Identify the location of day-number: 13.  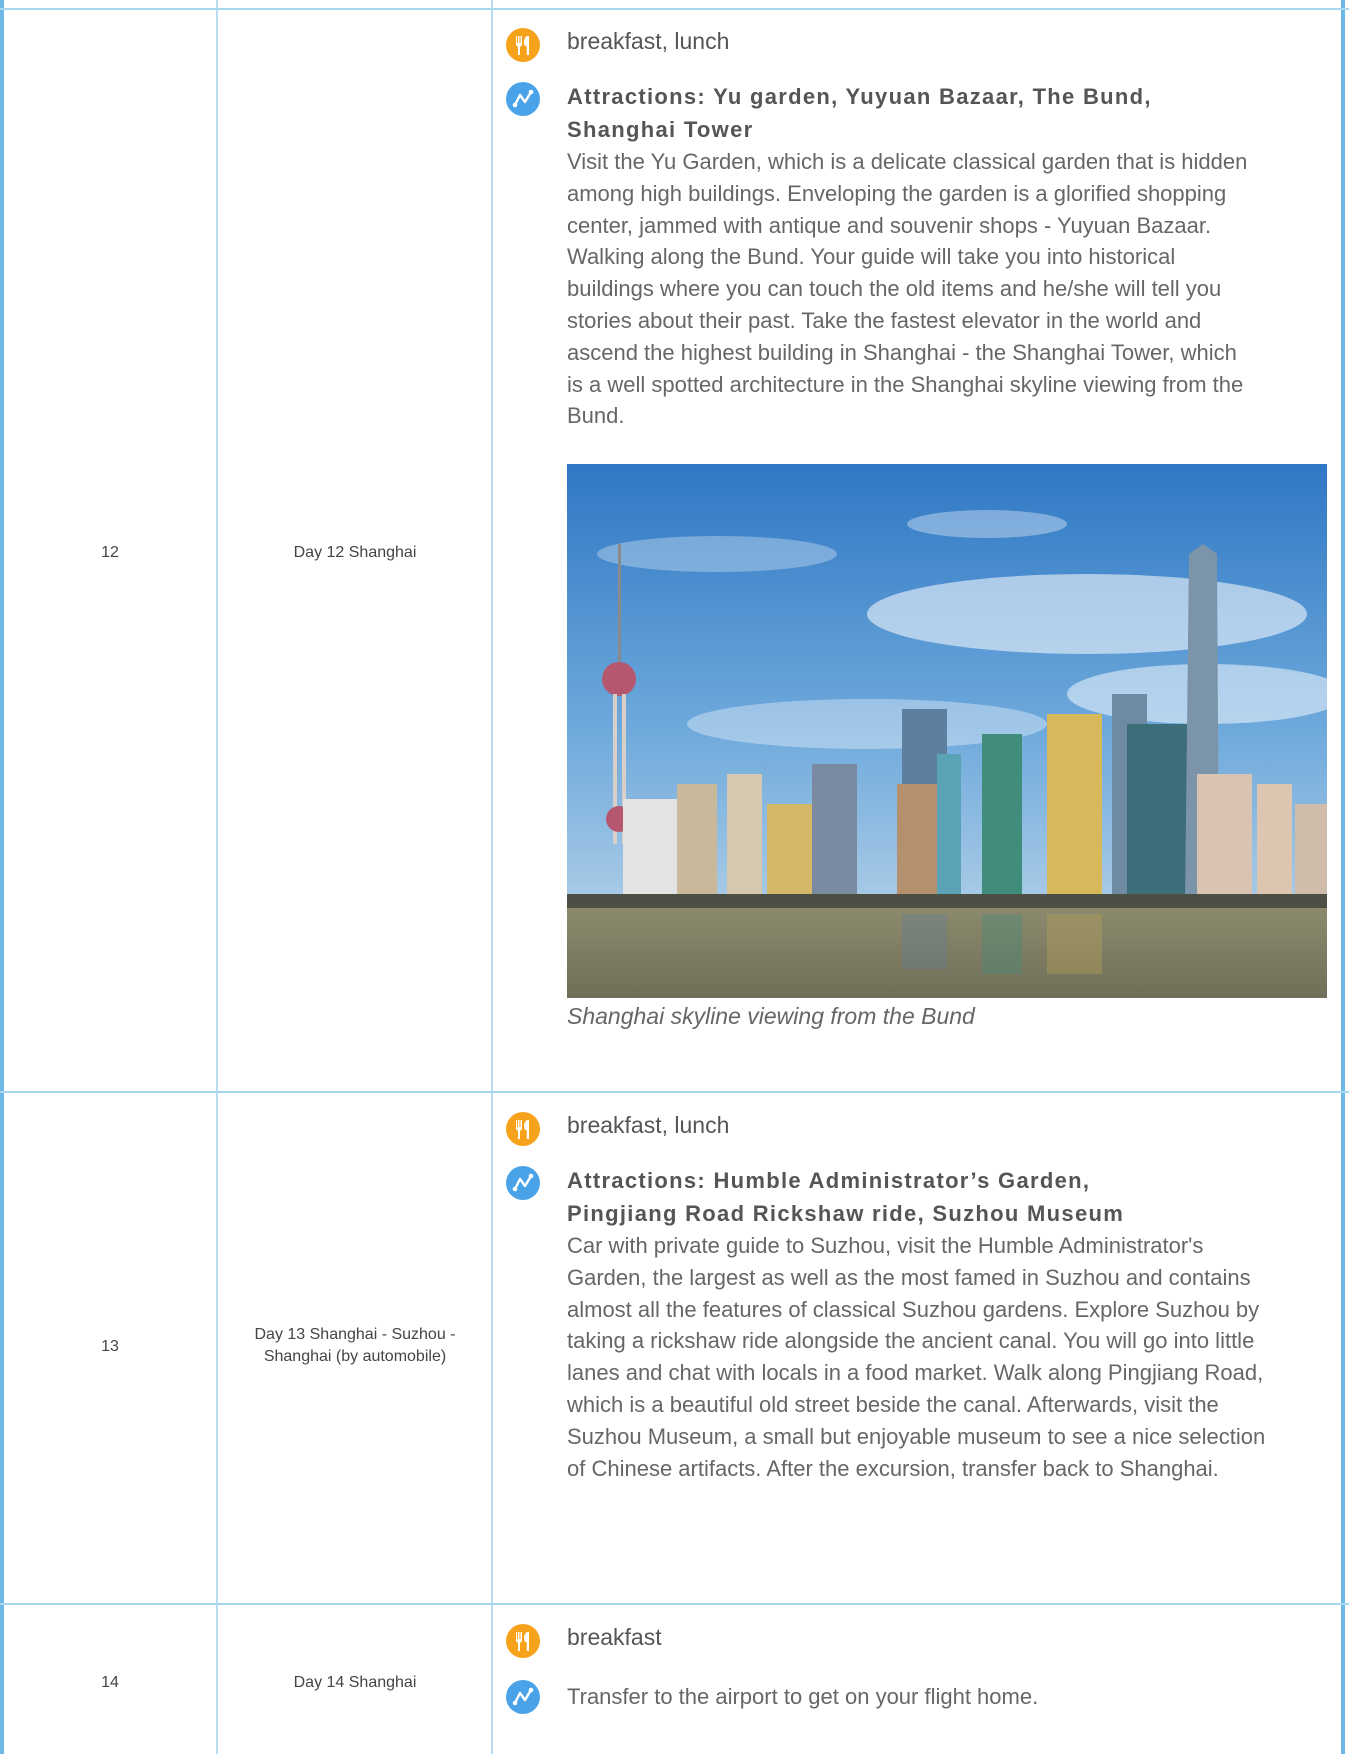
(110, 1346).